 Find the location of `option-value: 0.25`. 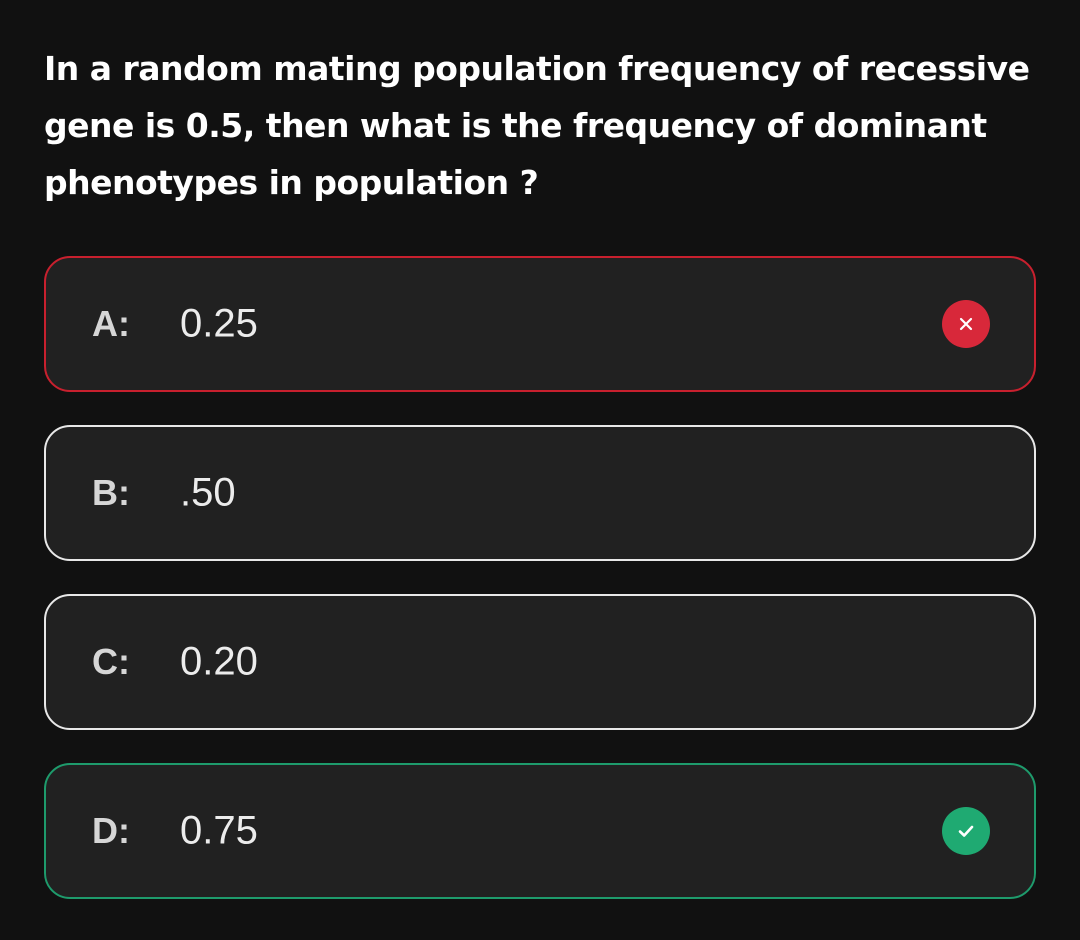

option-value: 0.25 is located at coordinates (219, 323).